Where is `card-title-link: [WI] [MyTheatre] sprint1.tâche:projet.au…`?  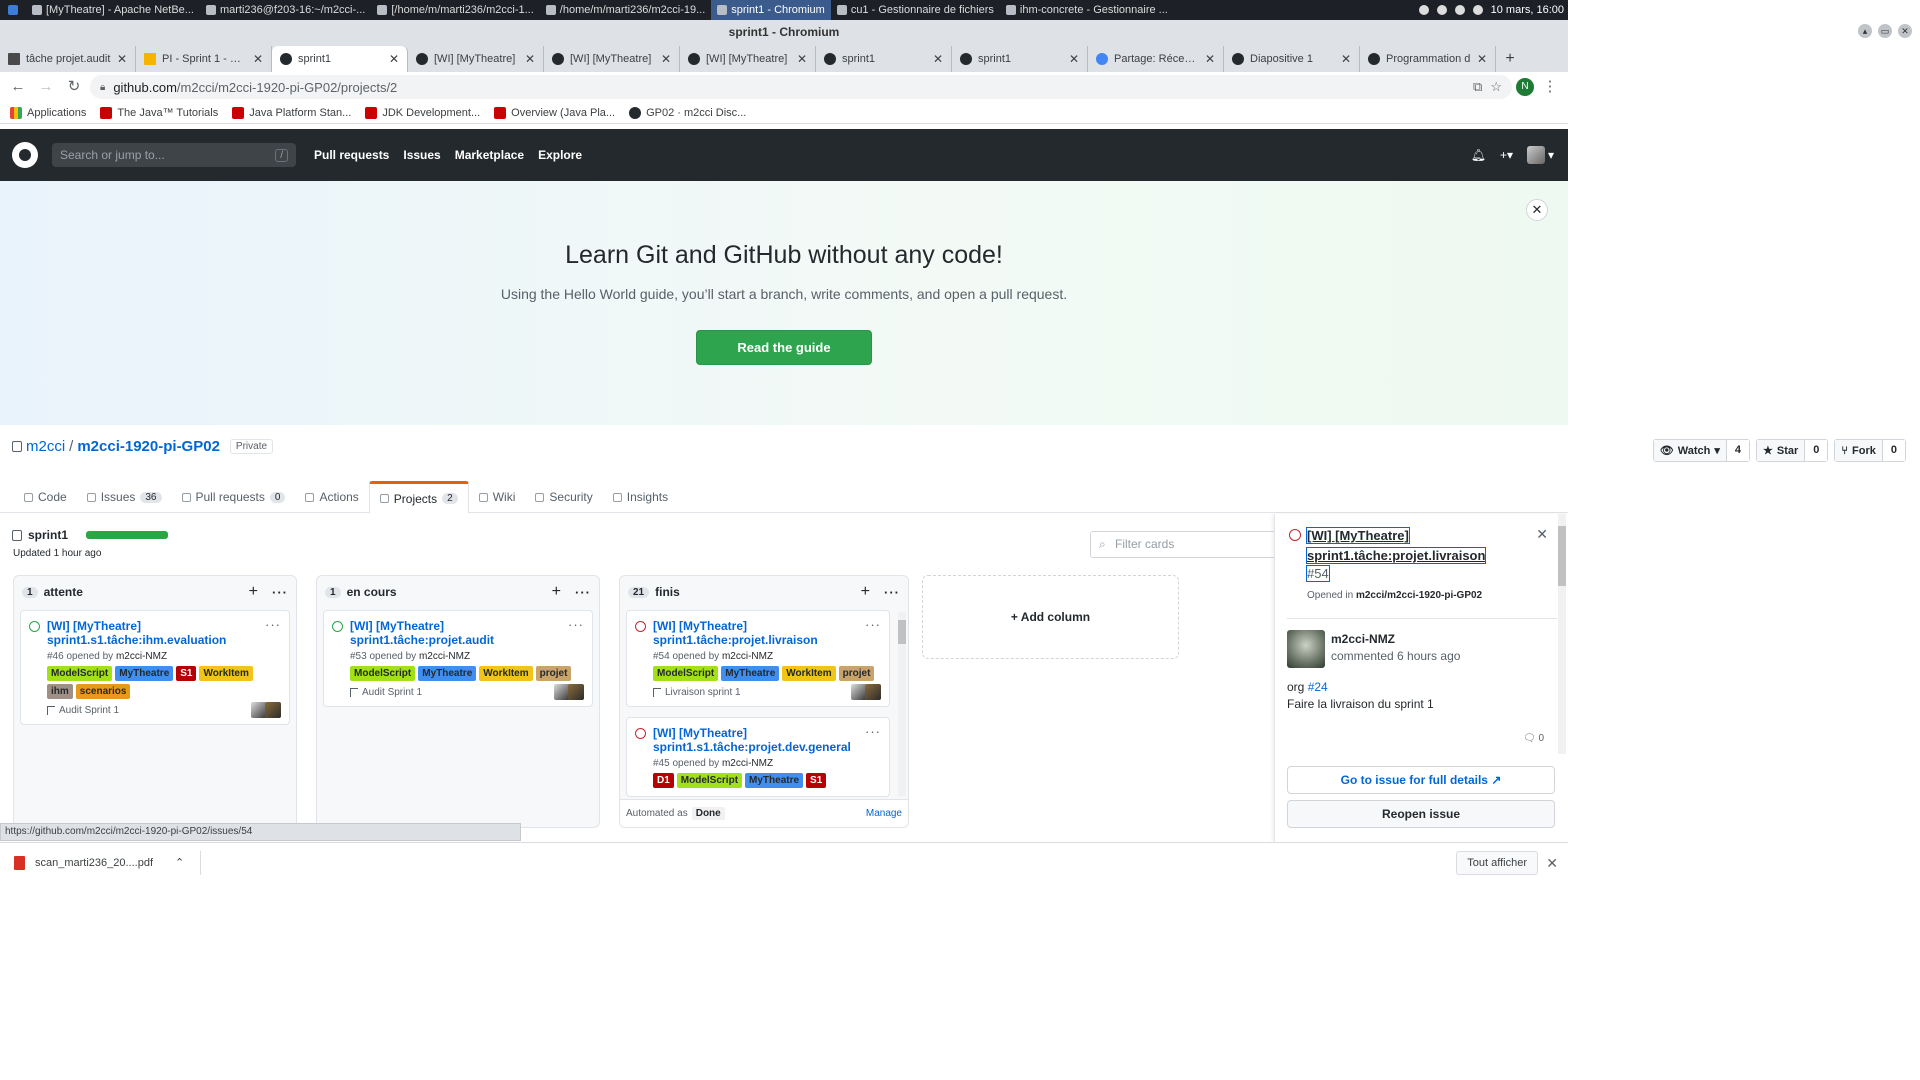
card-title-link: [WI] [MyTheatre] sprint1.tâche:projet.au… is located at coordinates (467, 633).